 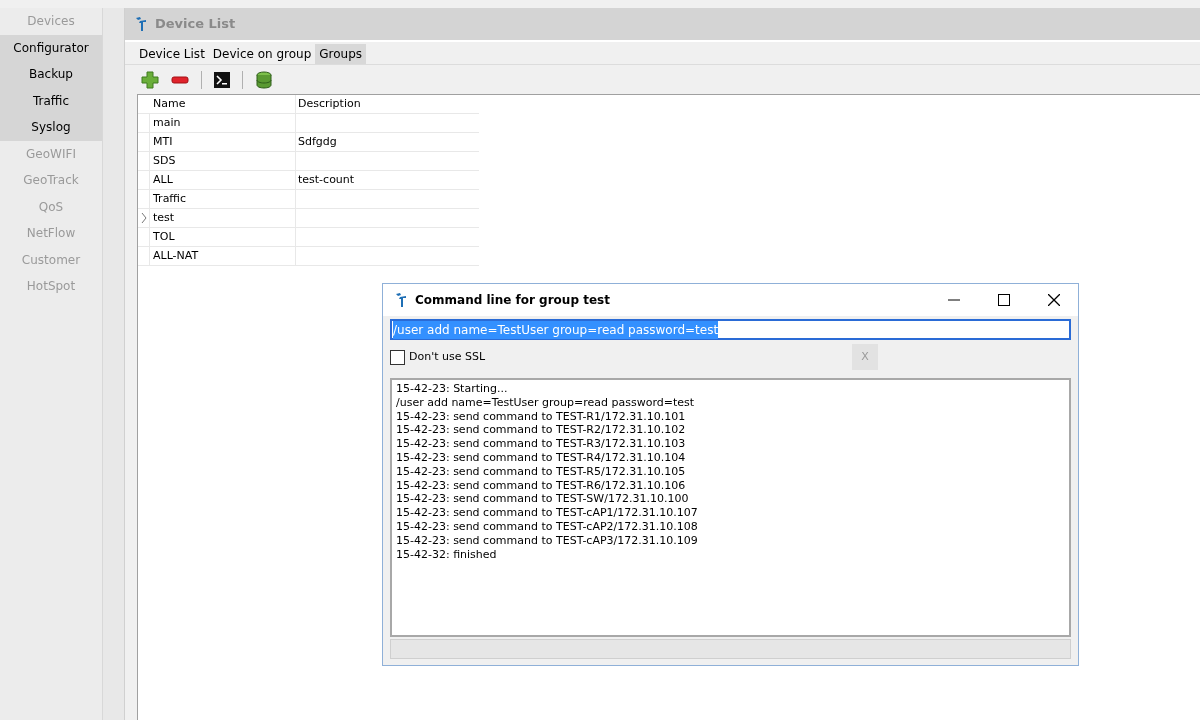 What do you see at coordinates (223, 104) in the screenshot?
I see `column-header: Name` at bounding box center [223, 104].